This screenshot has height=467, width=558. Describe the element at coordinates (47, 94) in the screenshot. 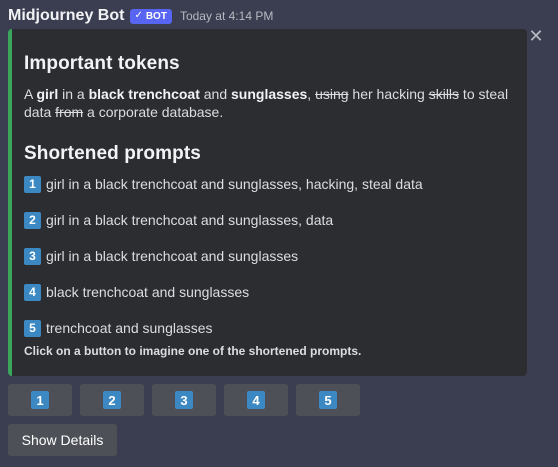

I see `token-segment: girl` at that location.